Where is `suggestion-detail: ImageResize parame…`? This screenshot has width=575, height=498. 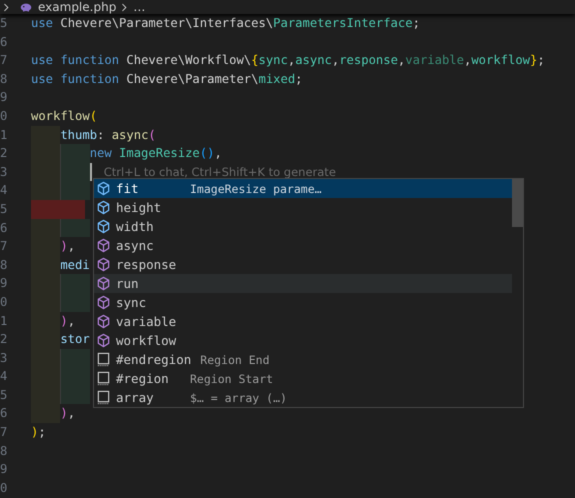
suggestion-detail: ImageResize parame… is located at coordinates (256, 189).